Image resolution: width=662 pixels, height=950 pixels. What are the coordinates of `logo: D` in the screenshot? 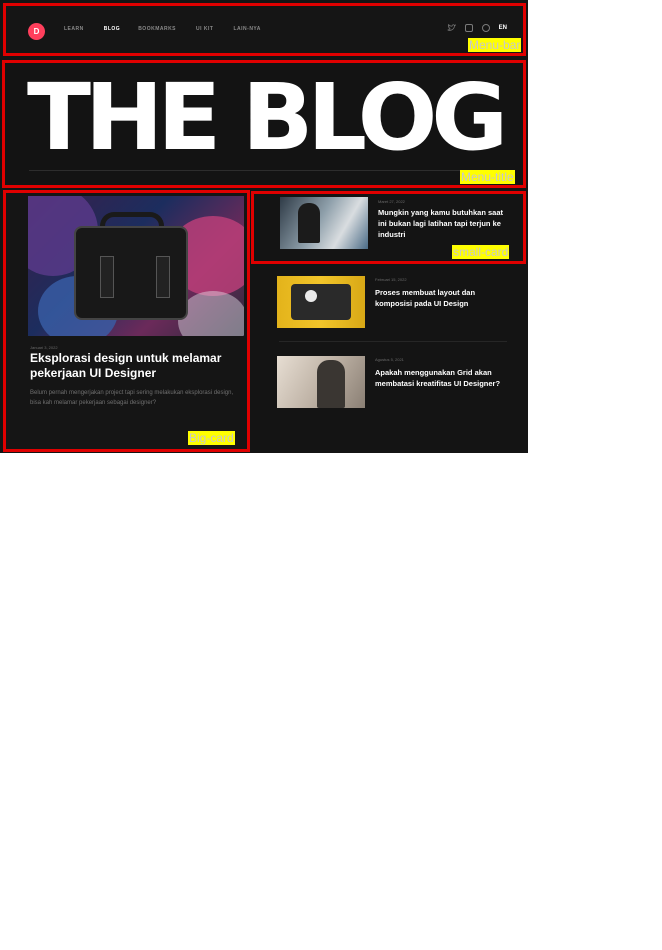 It's located at (36, 31).